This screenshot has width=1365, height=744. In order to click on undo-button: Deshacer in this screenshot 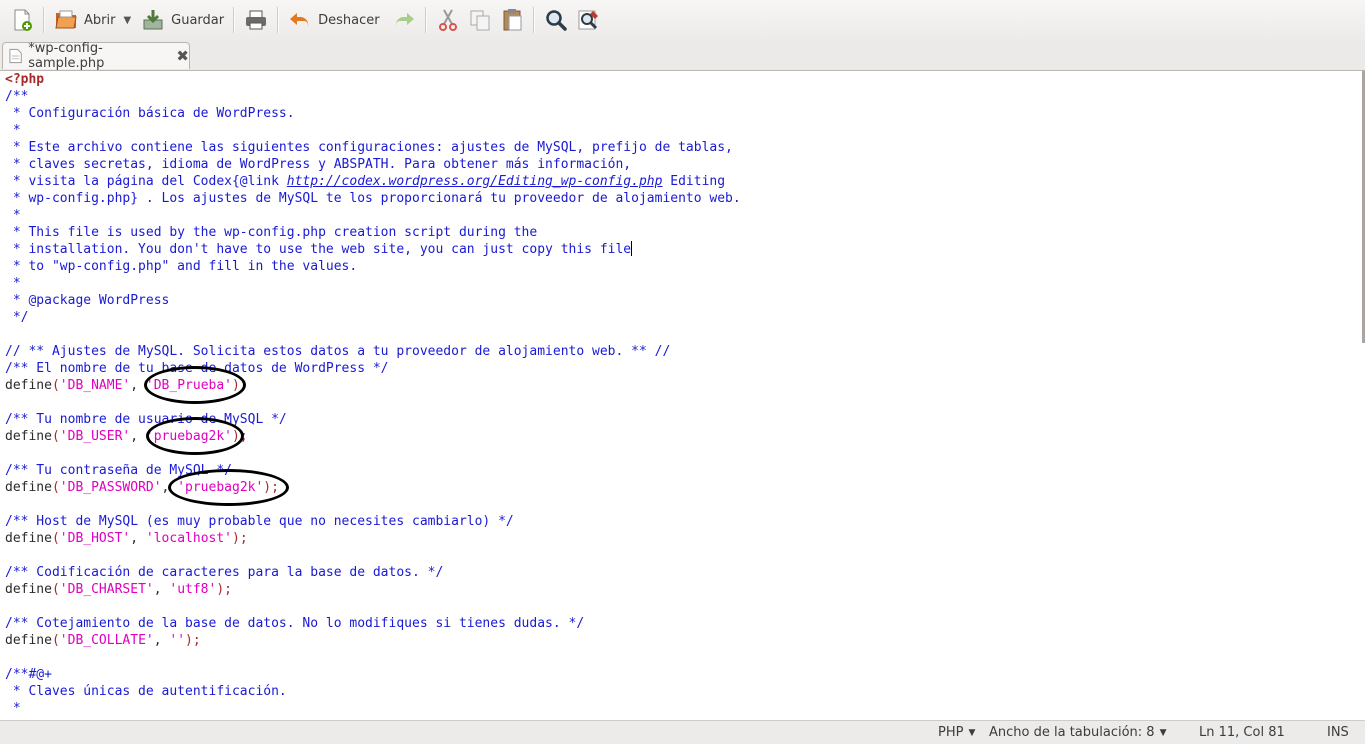, I will do `click(333, 20)`.